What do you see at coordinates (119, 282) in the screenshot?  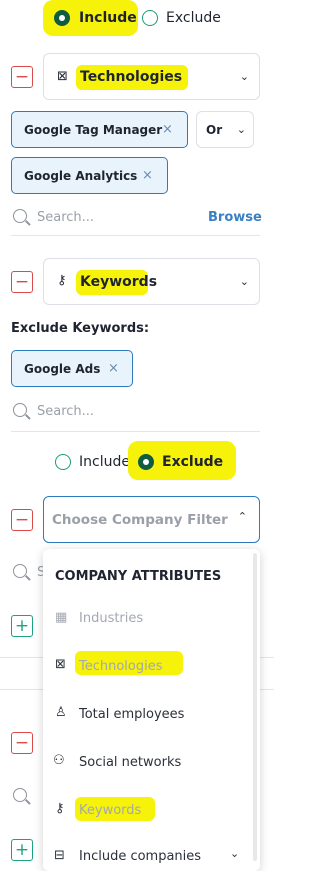 I see `keywords-label: Keywords` at bounding box center [119, 282].